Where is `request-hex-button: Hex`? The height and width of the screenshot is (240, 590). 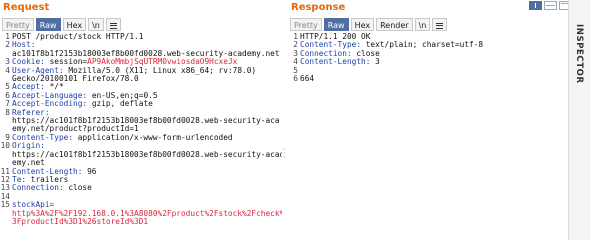 request-hex-button: Hex is located at coordinates (74, 24).